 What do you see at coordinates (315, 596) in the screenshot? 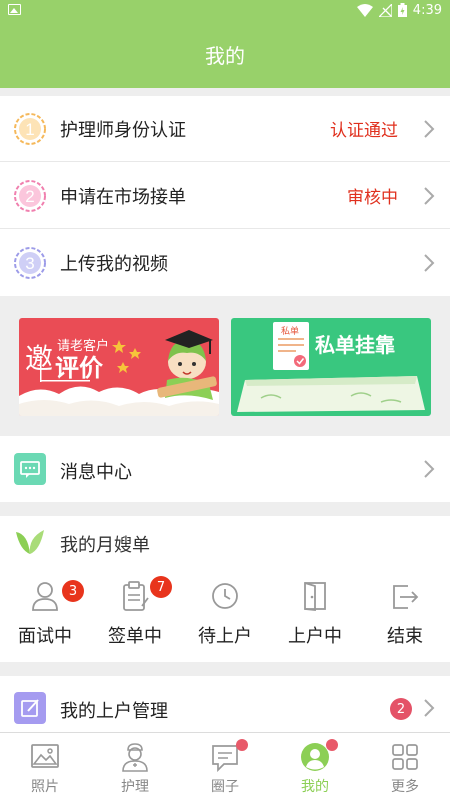
I see `door-icon` at bounding box center [315, 596].